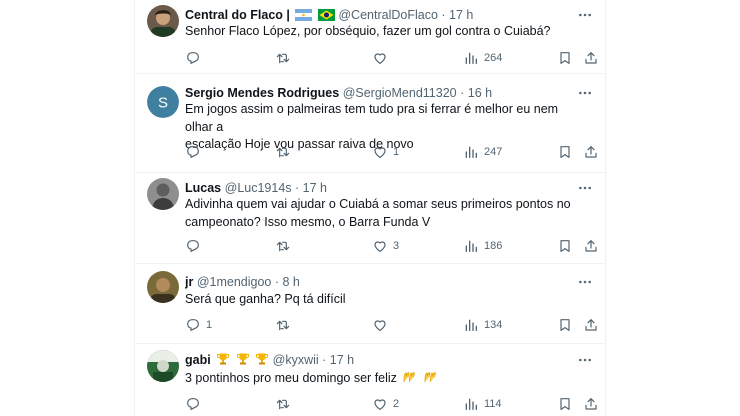 The height and width of the screenshot is (416, 740). Describe the element at coordinates (287, 282) in the screenshot. I see `post-time: · 8 h` at that location.